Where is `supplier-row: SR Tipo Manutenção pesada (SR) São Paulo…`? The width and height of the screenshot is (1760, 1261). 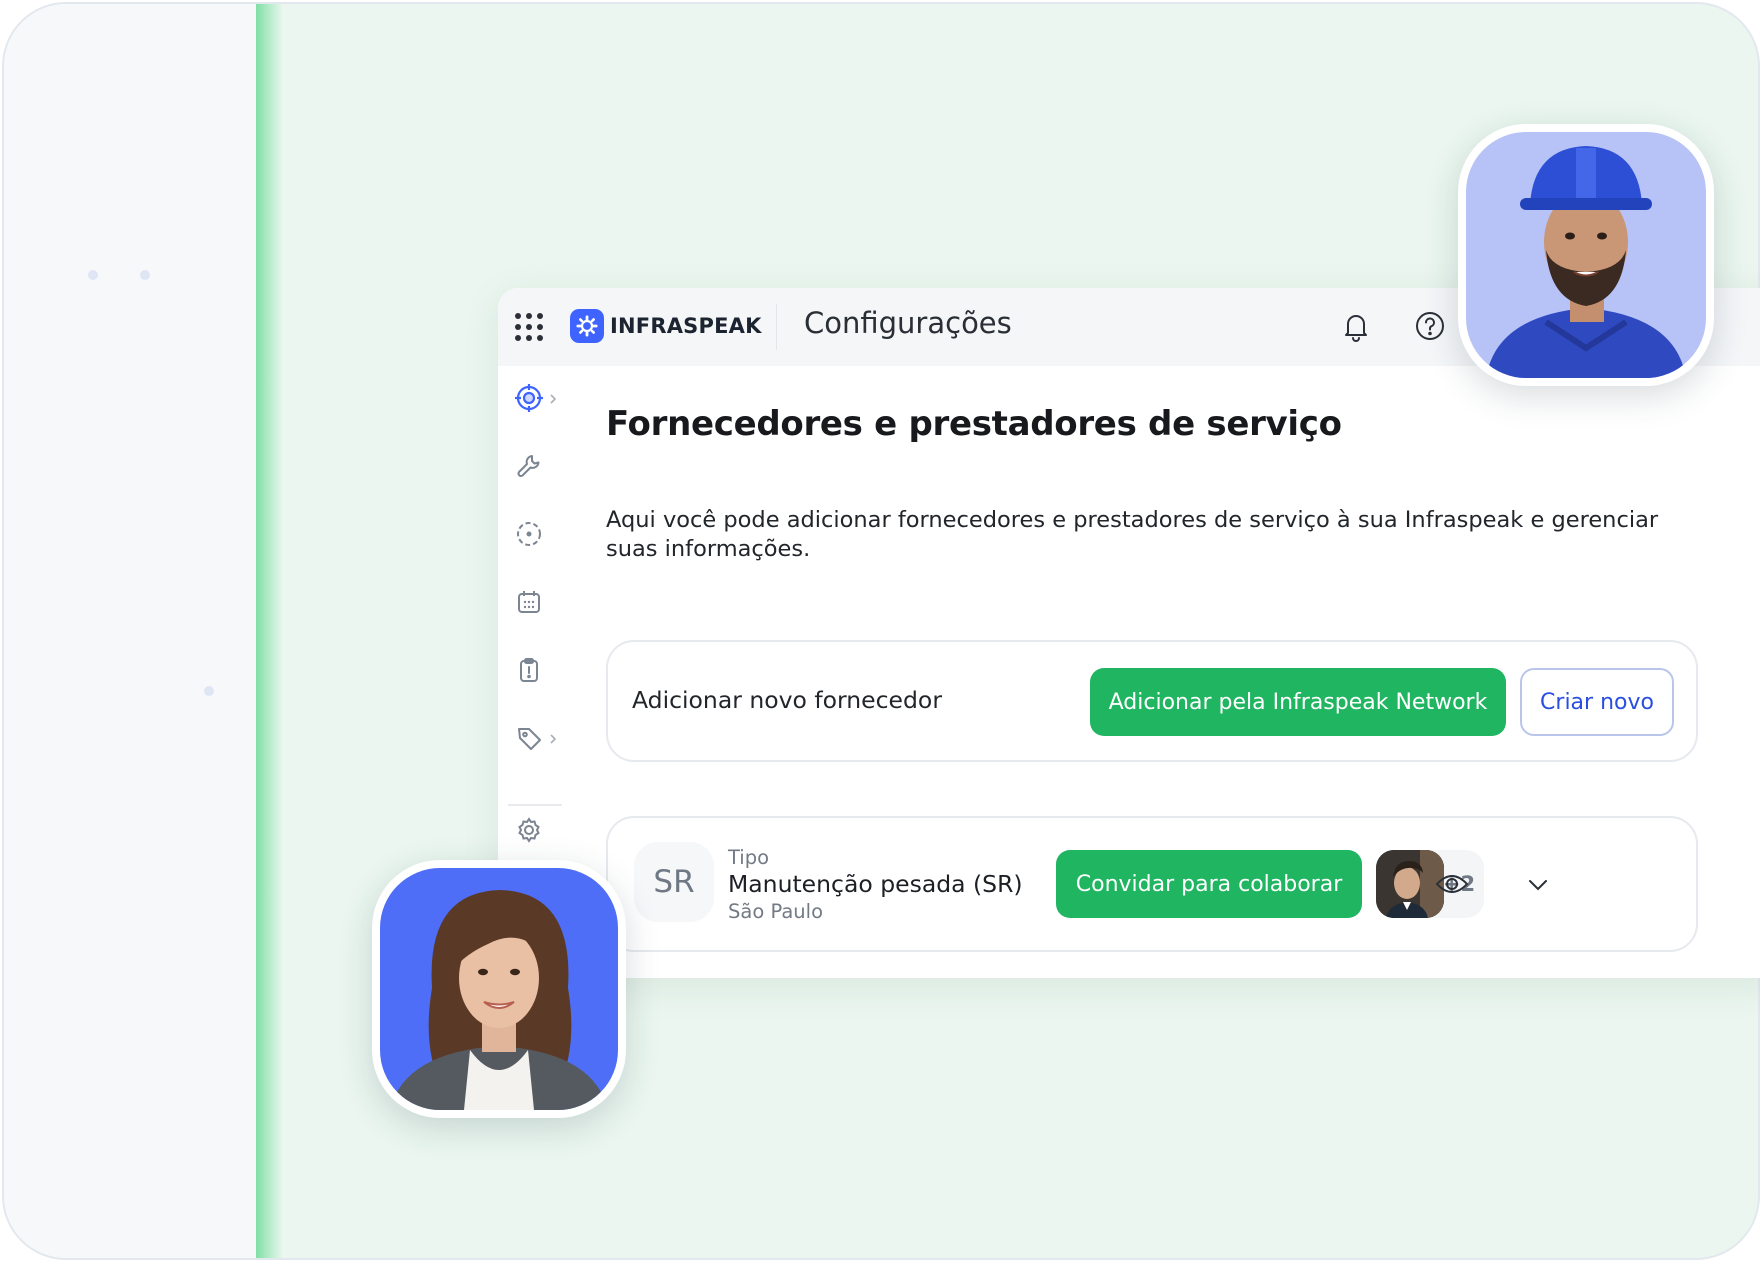 supplier-row: SR Tipo Manutenção pesada (SR) São Paulo… is located at coordinates (1152, 884).